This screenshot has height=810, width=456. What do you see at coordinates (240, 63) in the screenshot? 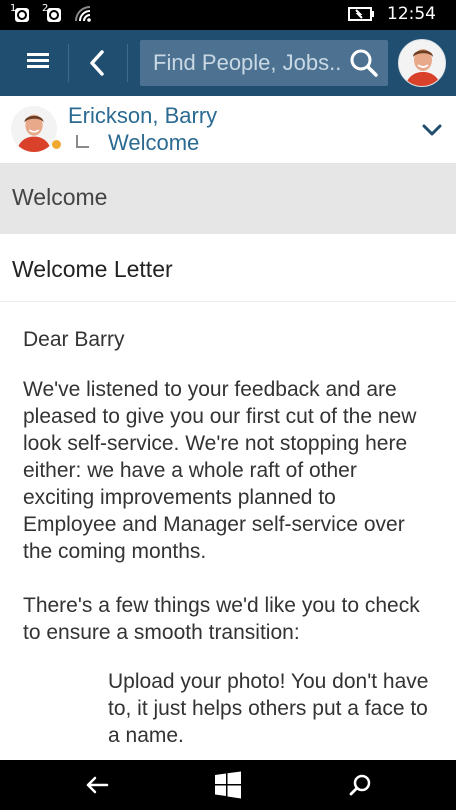
I see `search-input` at bounding box center [240, 63].